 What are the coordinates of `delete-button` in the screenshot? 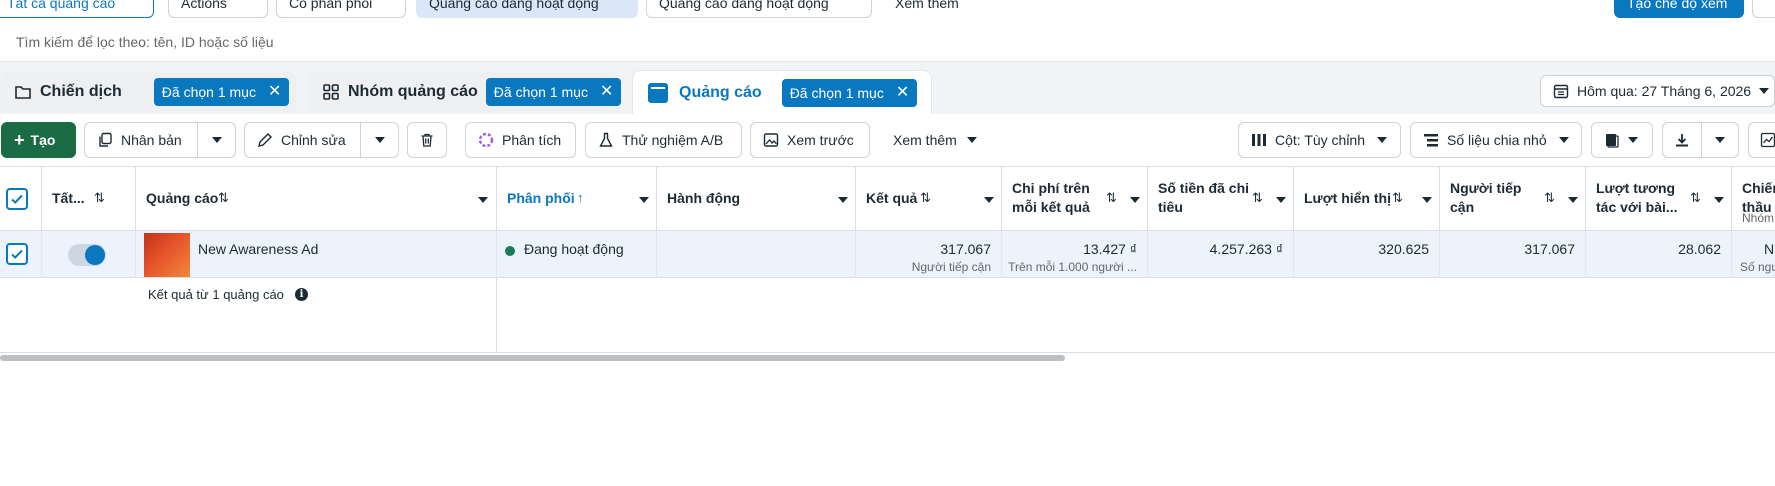 It's located at (427, 140).